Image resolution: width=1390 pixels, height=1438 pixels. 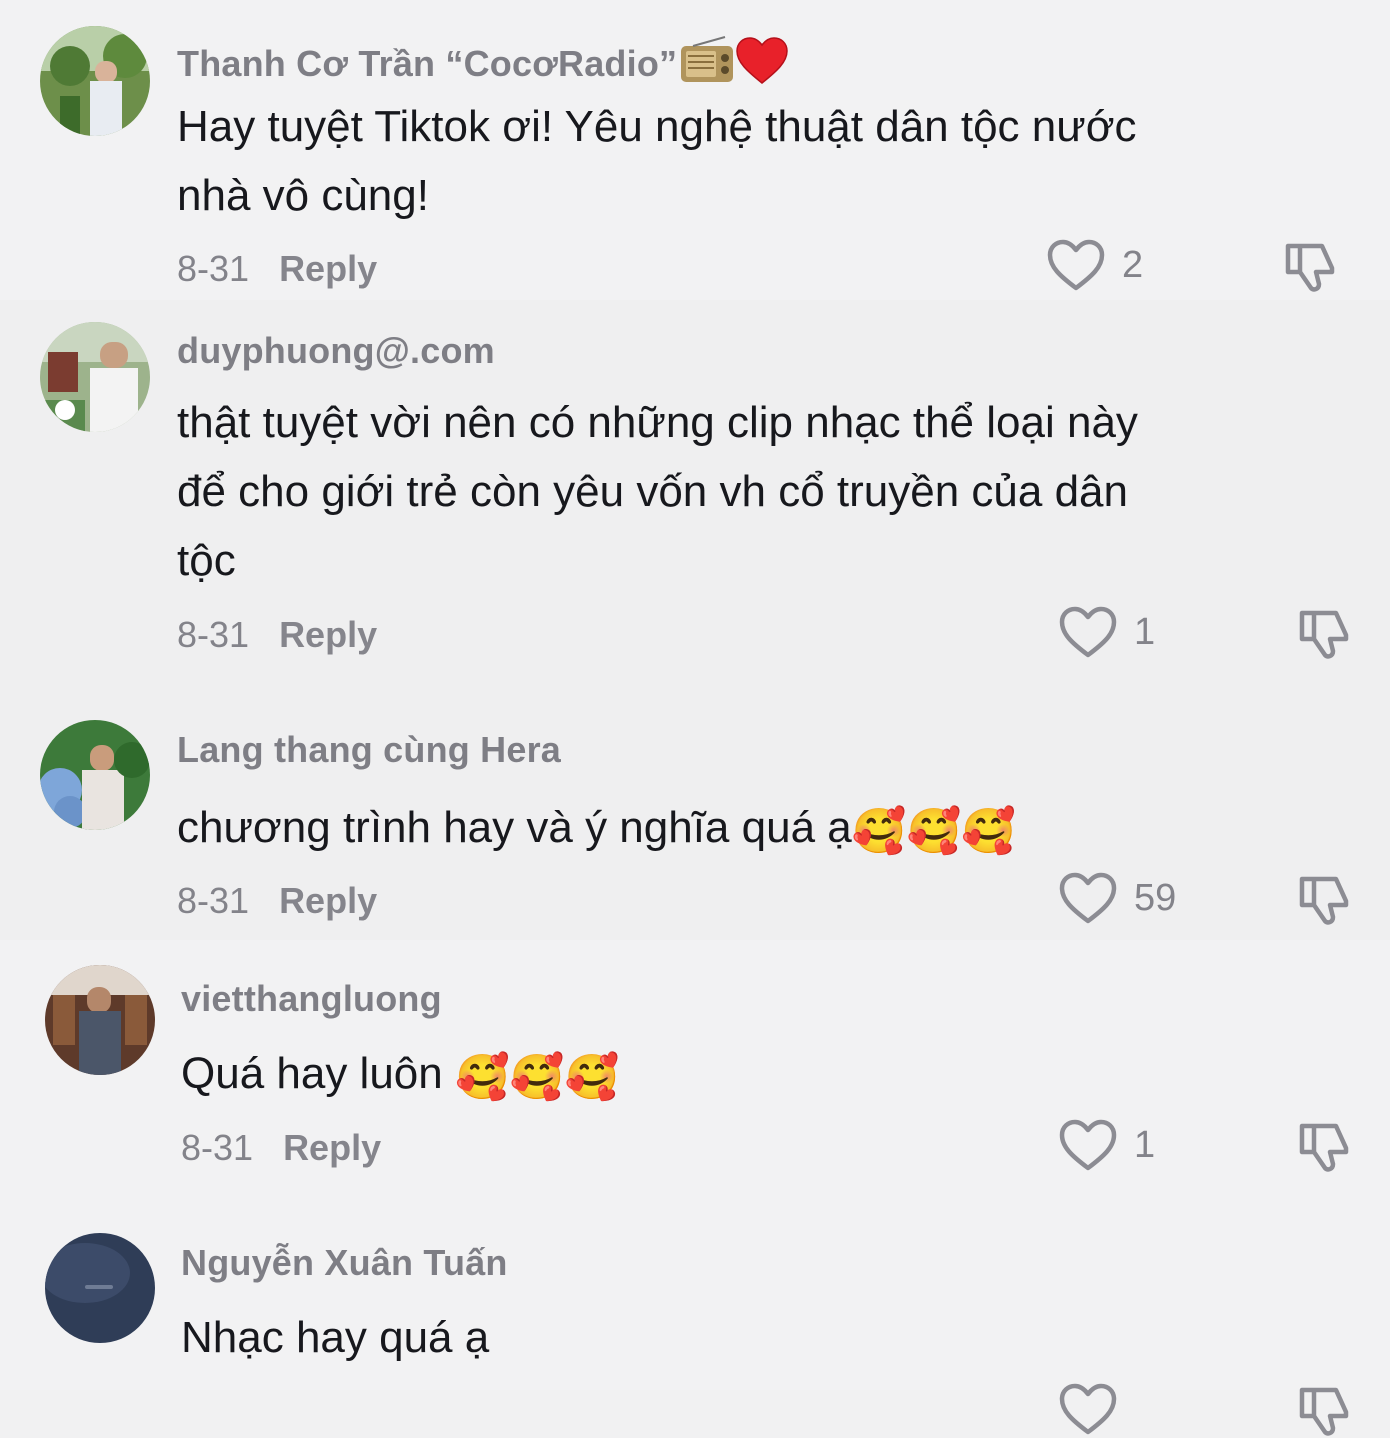 What do you see at coordinates (597, 829) in the screenshot?
I see `comment-text: chương trình hay và ý nghĩa quá ạ🥰🥰🥰` at bounding box center [597, 829].